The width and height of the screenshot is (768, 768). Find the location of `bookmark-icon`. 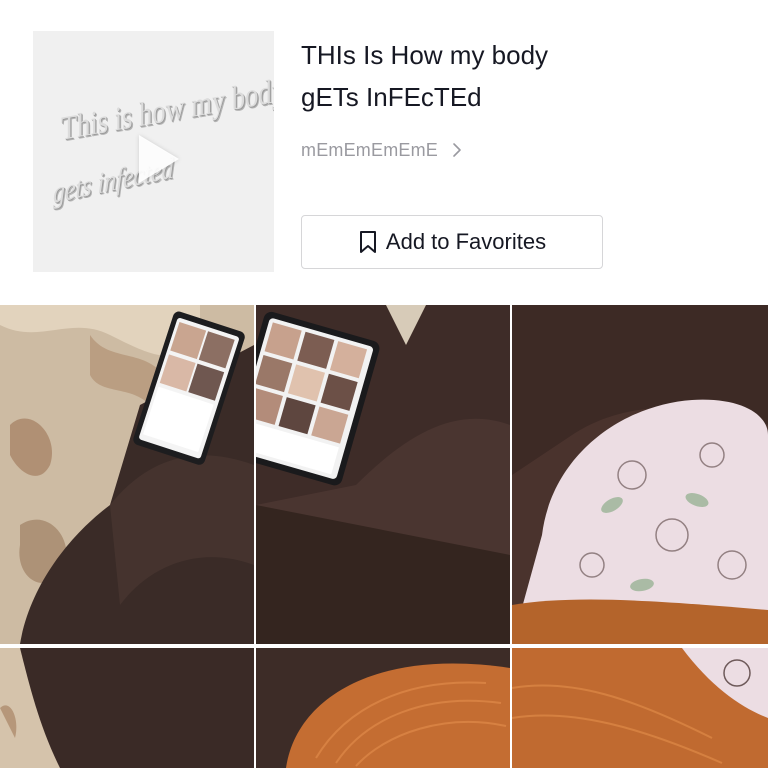

bookmark-icon is located at coordinates (367, 242).